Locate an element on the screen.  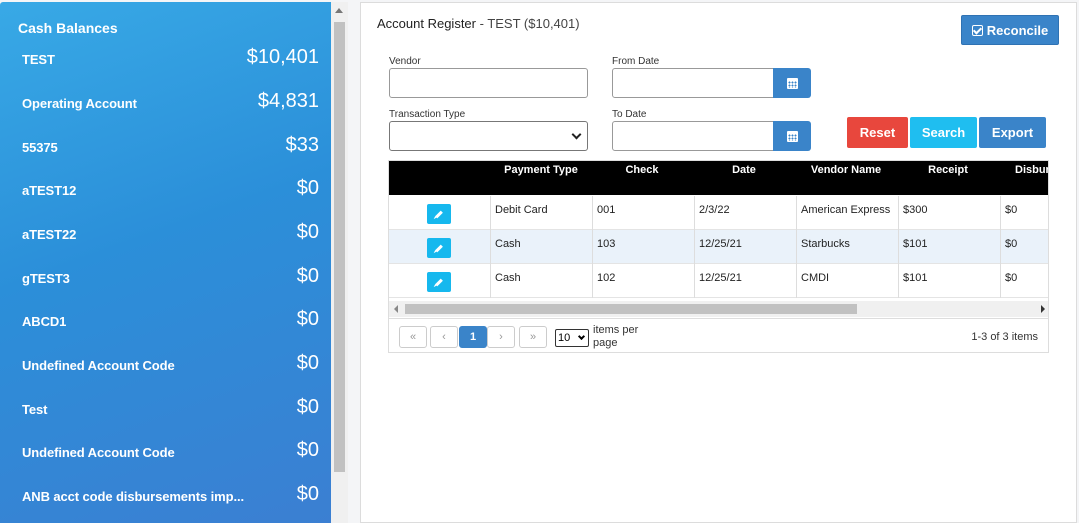
date-cell: 12/25/21 is located at coordinates (745, 281).